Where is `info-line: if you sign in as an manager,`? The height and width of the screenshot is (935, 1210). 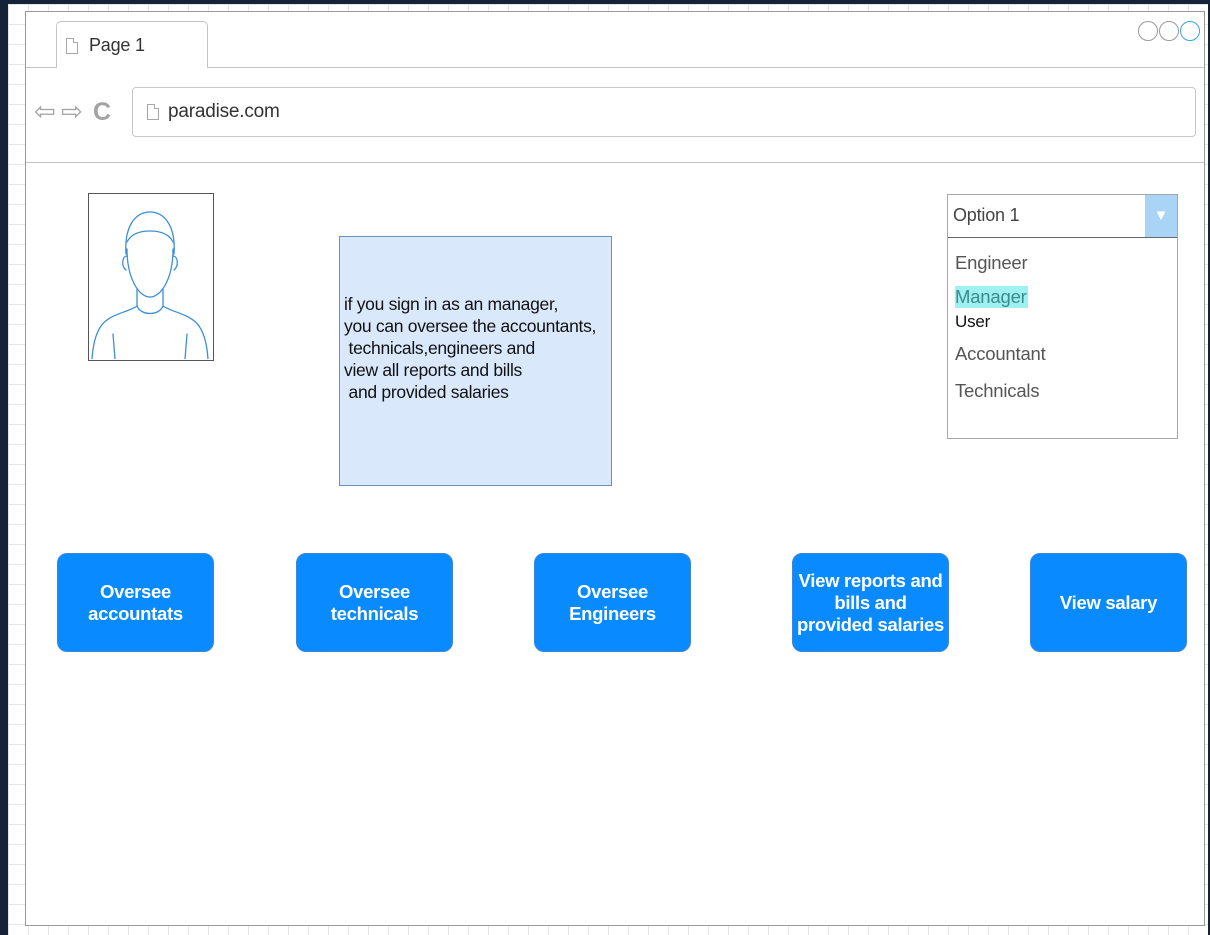
info-line: if you sign in as an manager, is located at coordinates (451, 304).